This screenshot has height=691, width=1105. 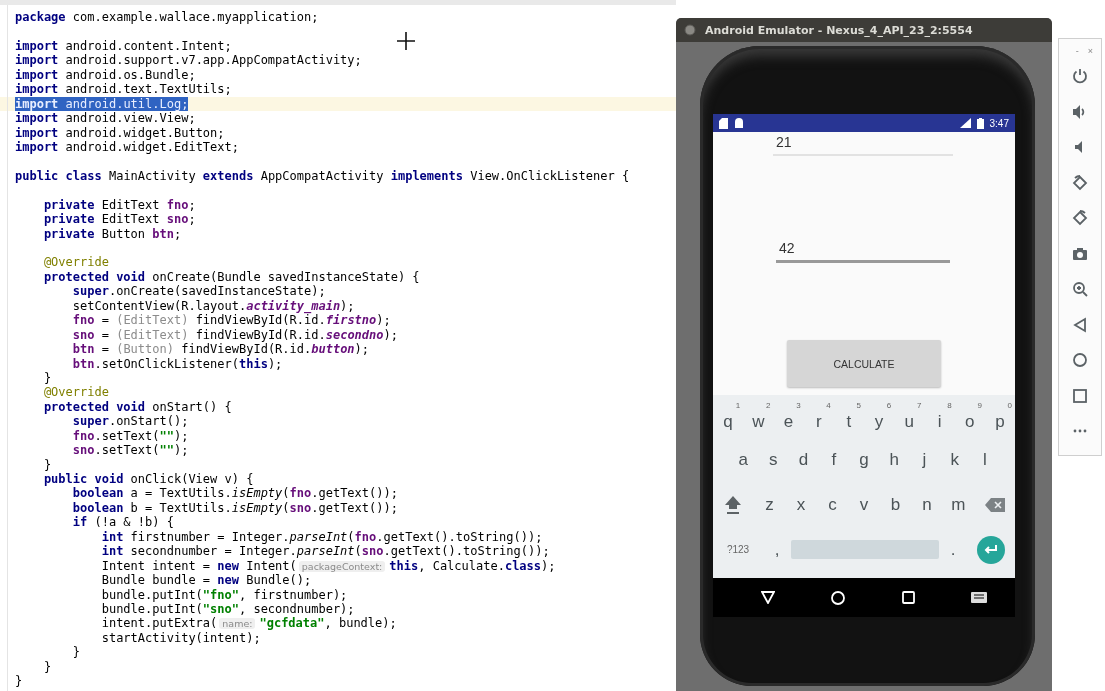 What do you see at coordinates (224, 594) in the screenshot?
I see `code-line: bundle.putInt("fno", firstnumber);` at bounding box center [224, 594].